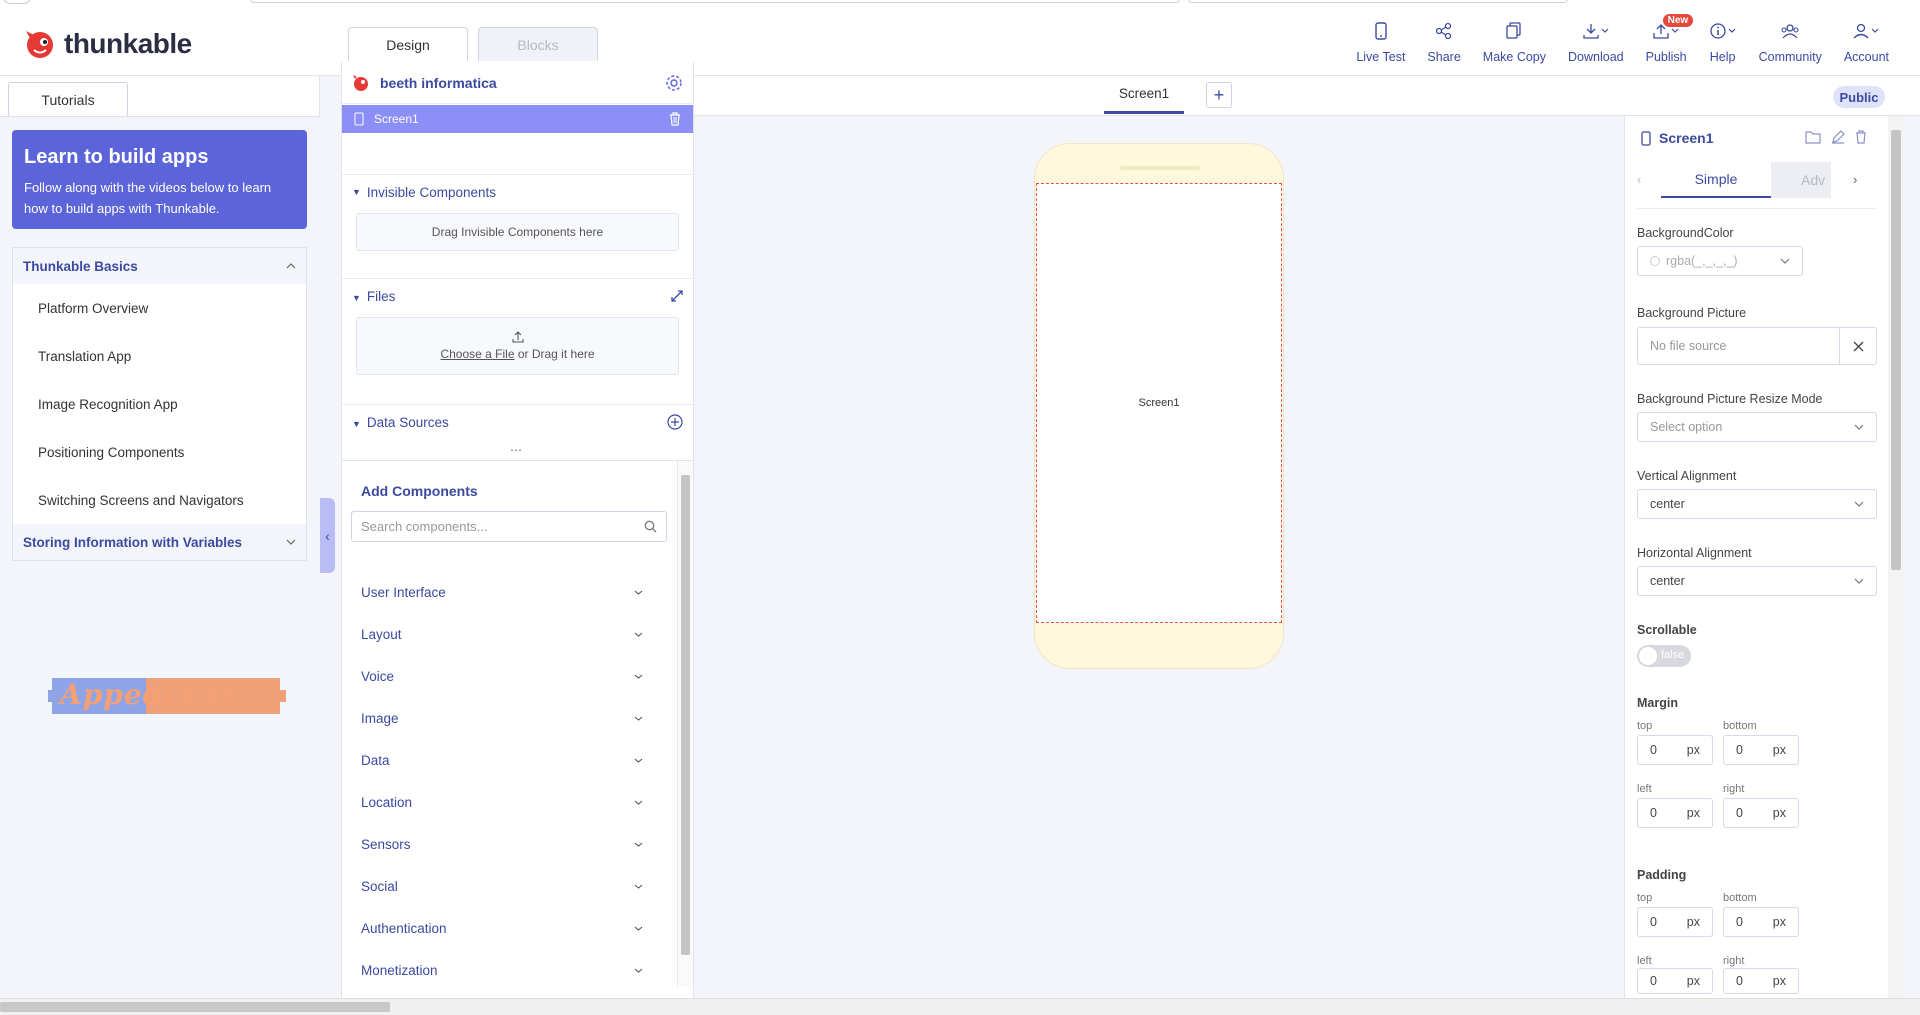 The height and width of the screenshot is (1015, 1920). I want to click on tab-design: Design, so click(408, 44).